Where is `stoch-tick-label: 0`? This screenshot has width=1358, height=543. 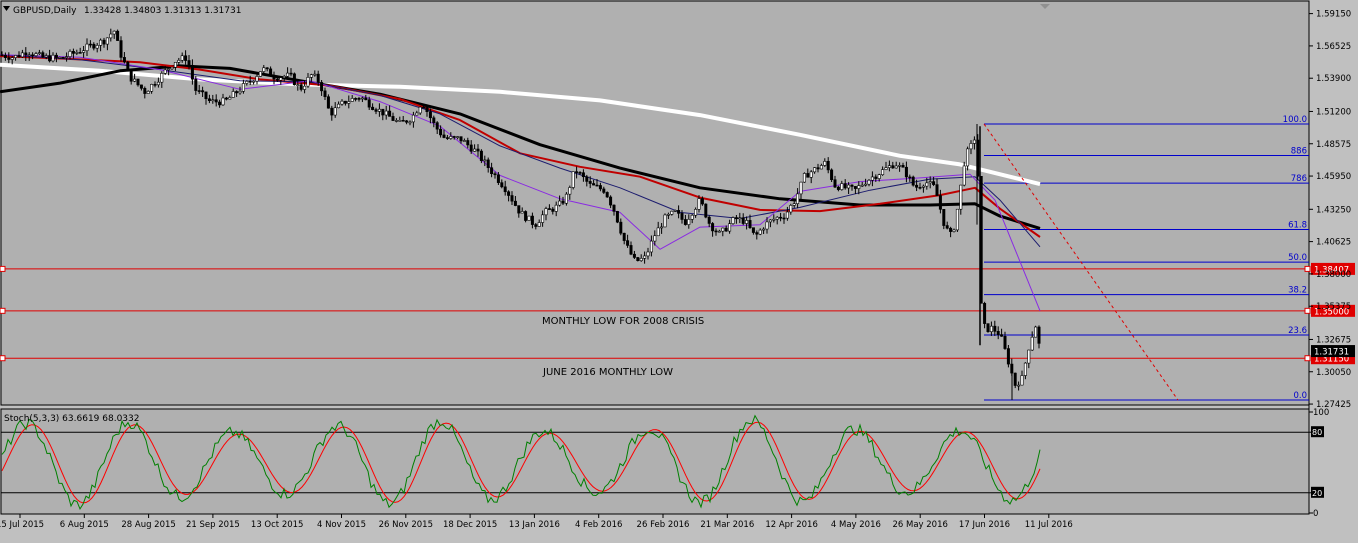
stoch-tick-label: 0 is located at coordinates (1315, 514).